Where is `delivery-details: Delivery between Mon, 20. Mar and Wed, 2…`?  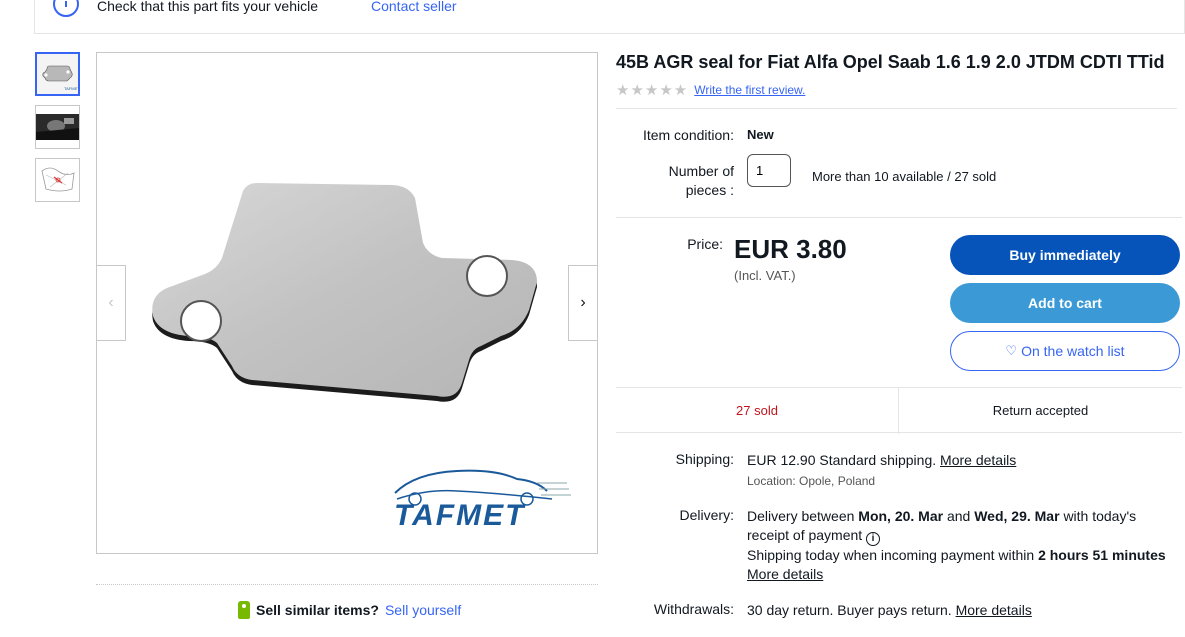
delivery-details: Delivery between Mon, 20. Mar and Wed, 2… is located at coordinates (962, 545).